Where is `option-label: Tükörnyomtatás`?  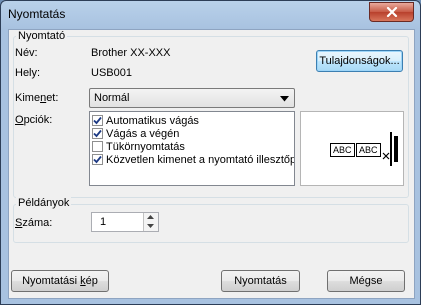
option-label: Tükörnyomtatás is located at coordinates (145, 146).